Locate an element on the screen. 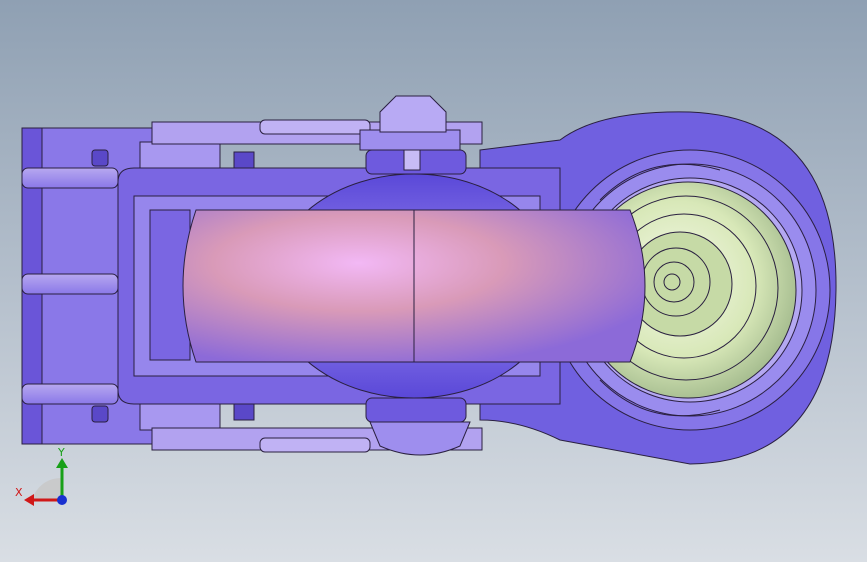  y-axis-label: Y is located at coordinates (61, 452).